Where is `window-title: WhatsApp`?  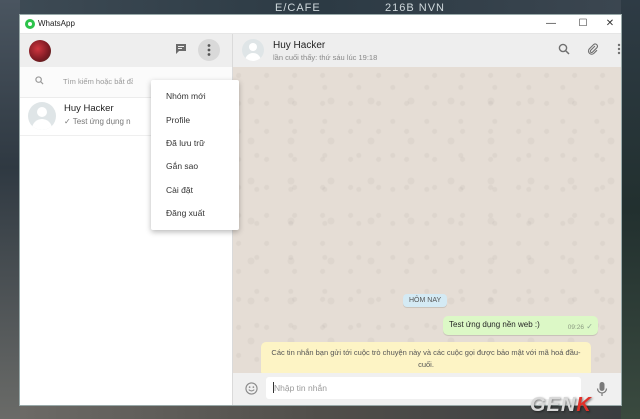
window-title: WhatsApp is located at coordinates (56, 23).